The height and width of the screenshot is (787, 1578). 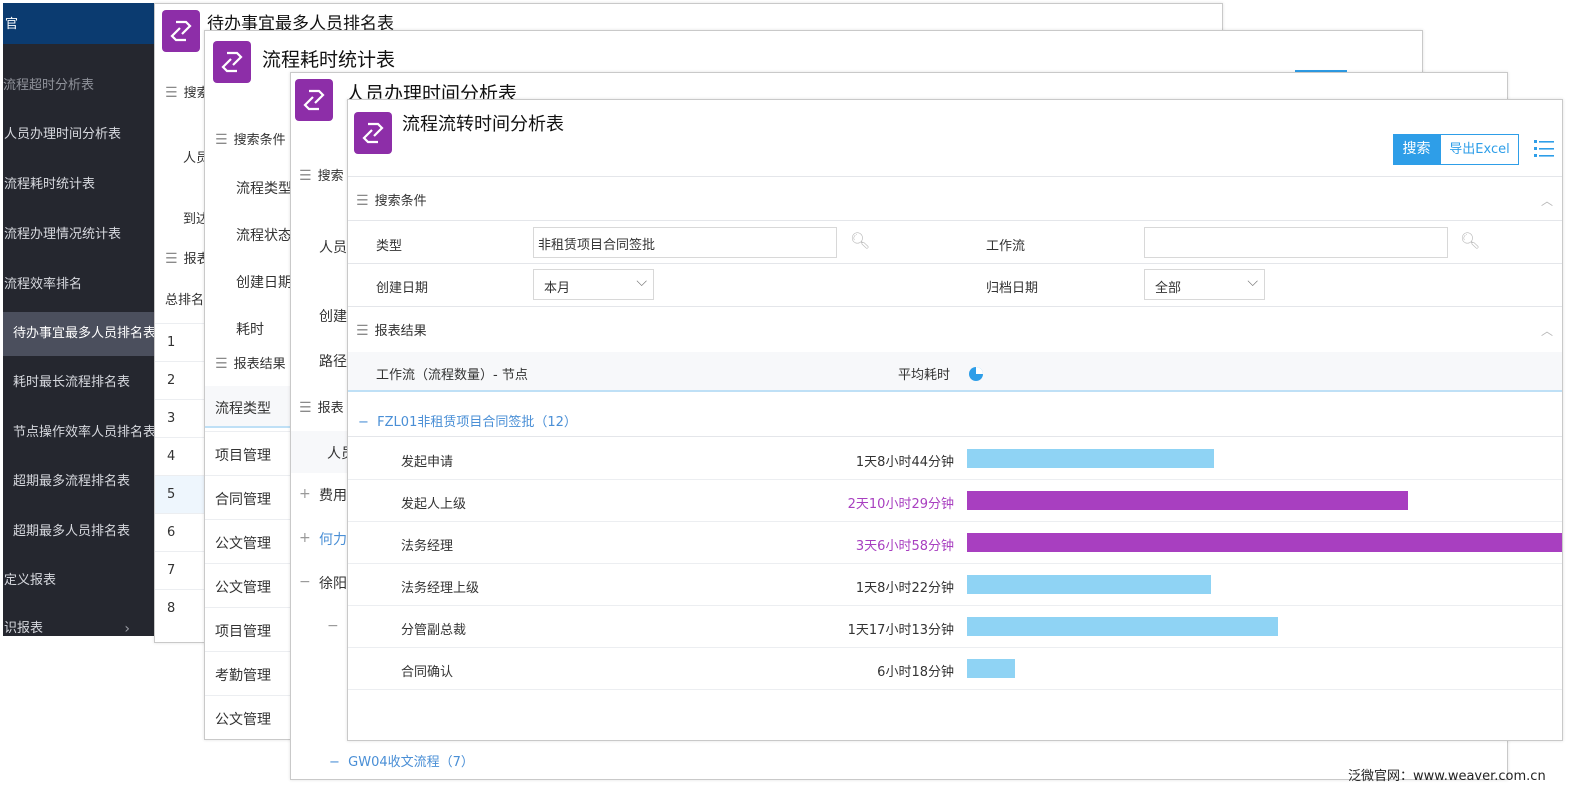 What do you see at coordinates (78, 23) in the screenshot?
I see `sidebar-top-label: 官` at bounding box center [78, 23].